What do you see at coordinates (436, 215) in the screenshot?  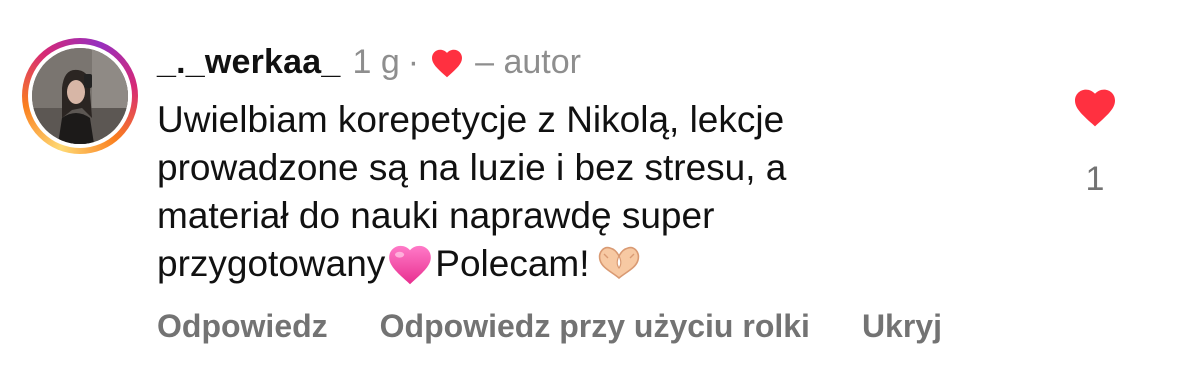 I see `comment-line: materiał do nauki naprawdę super` at bounding box center [436, 215].